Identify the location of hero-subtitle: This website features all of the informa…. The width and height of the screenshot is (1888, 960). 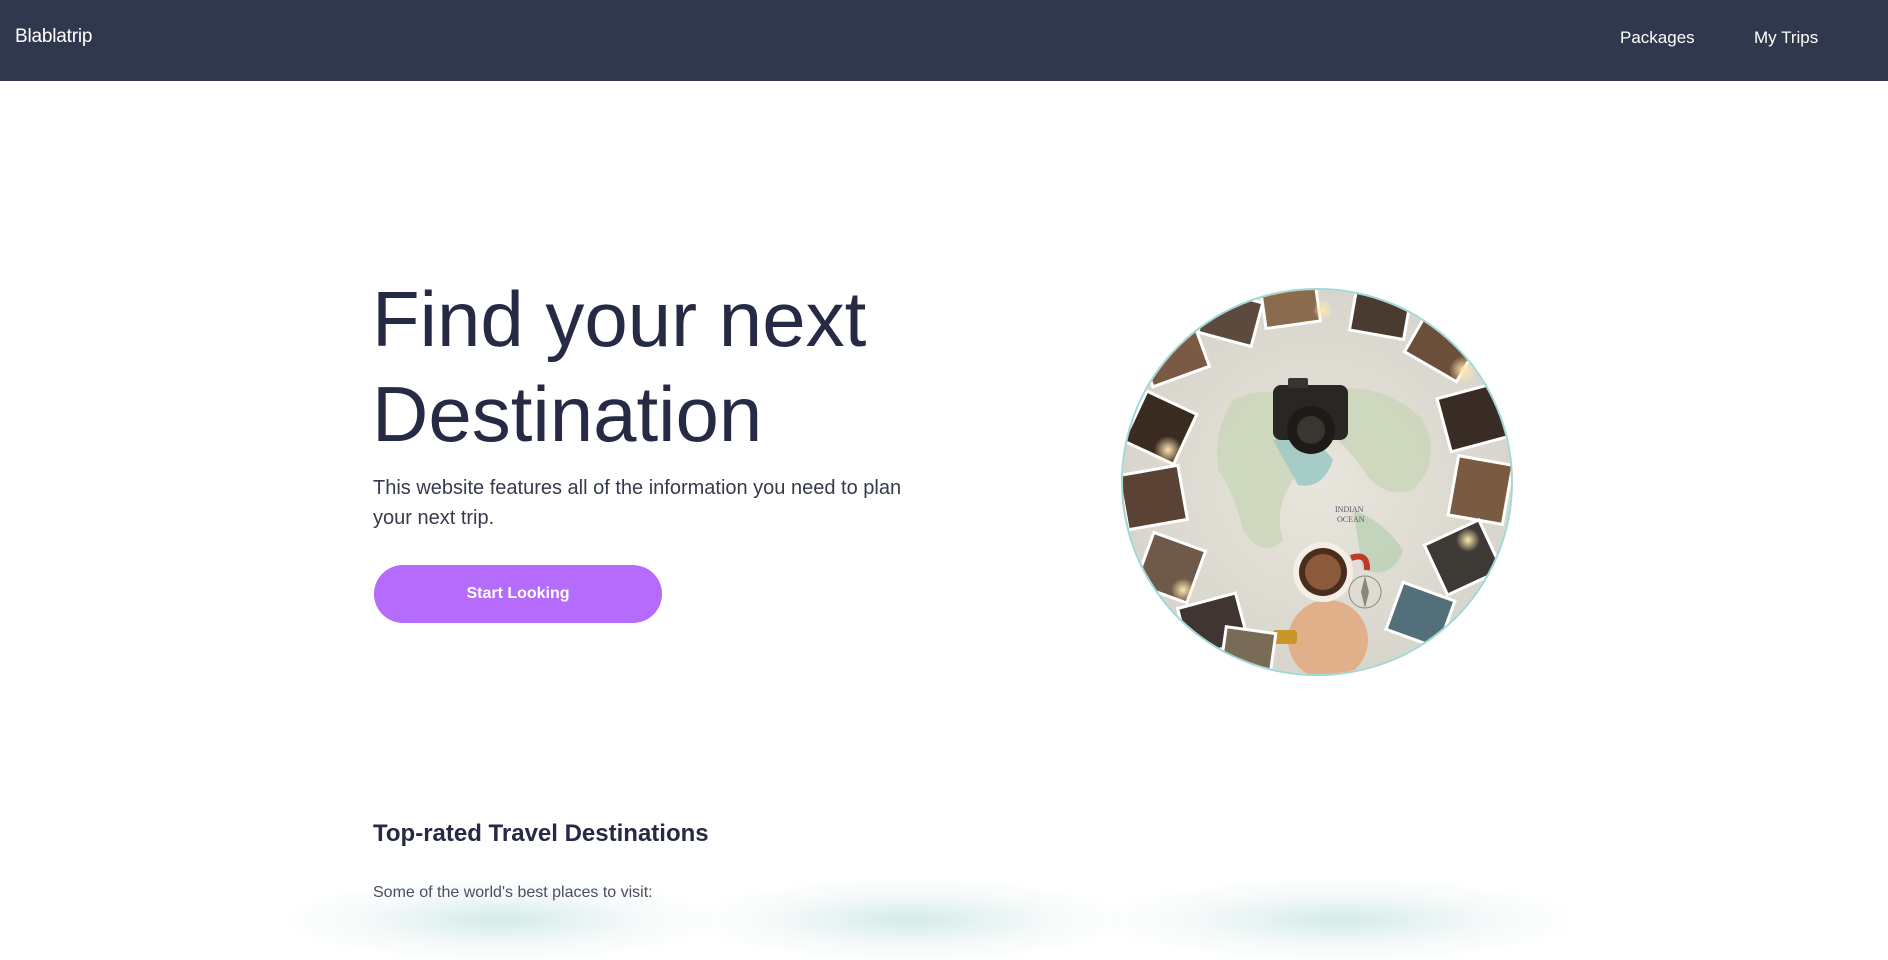
(637, 503).